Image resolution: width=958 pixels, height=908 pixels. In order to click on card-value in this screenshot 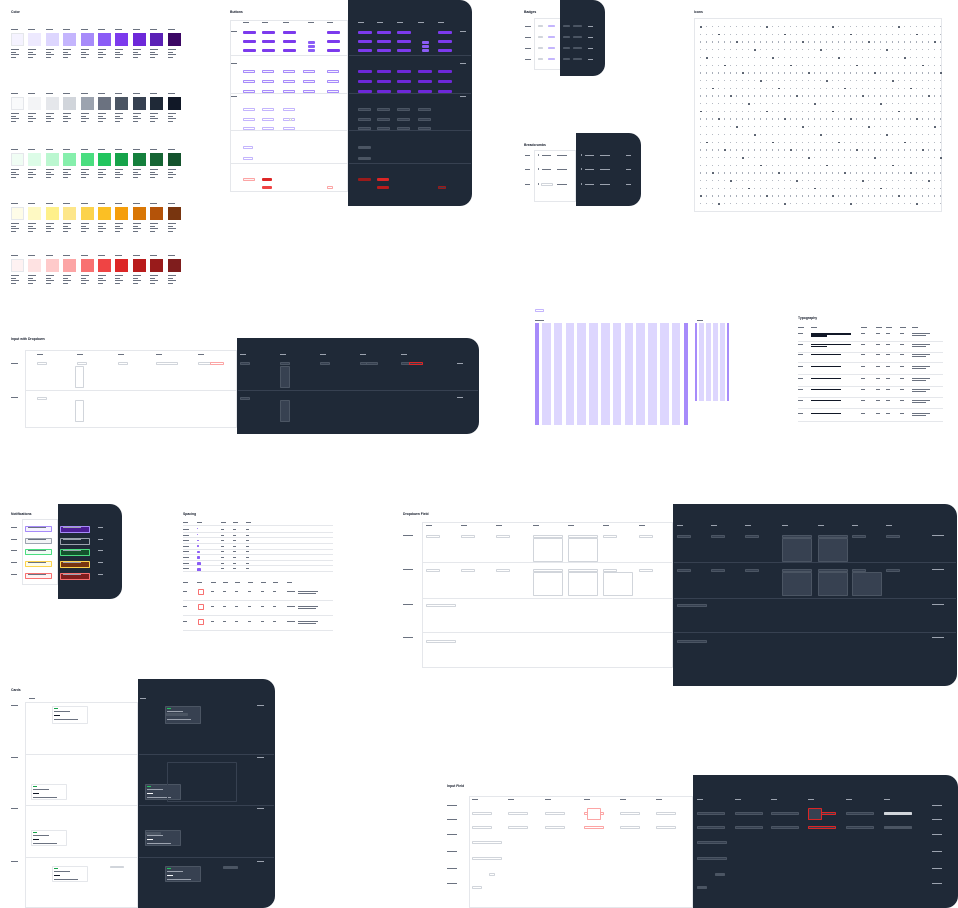, I will do `click(57, 715)`.